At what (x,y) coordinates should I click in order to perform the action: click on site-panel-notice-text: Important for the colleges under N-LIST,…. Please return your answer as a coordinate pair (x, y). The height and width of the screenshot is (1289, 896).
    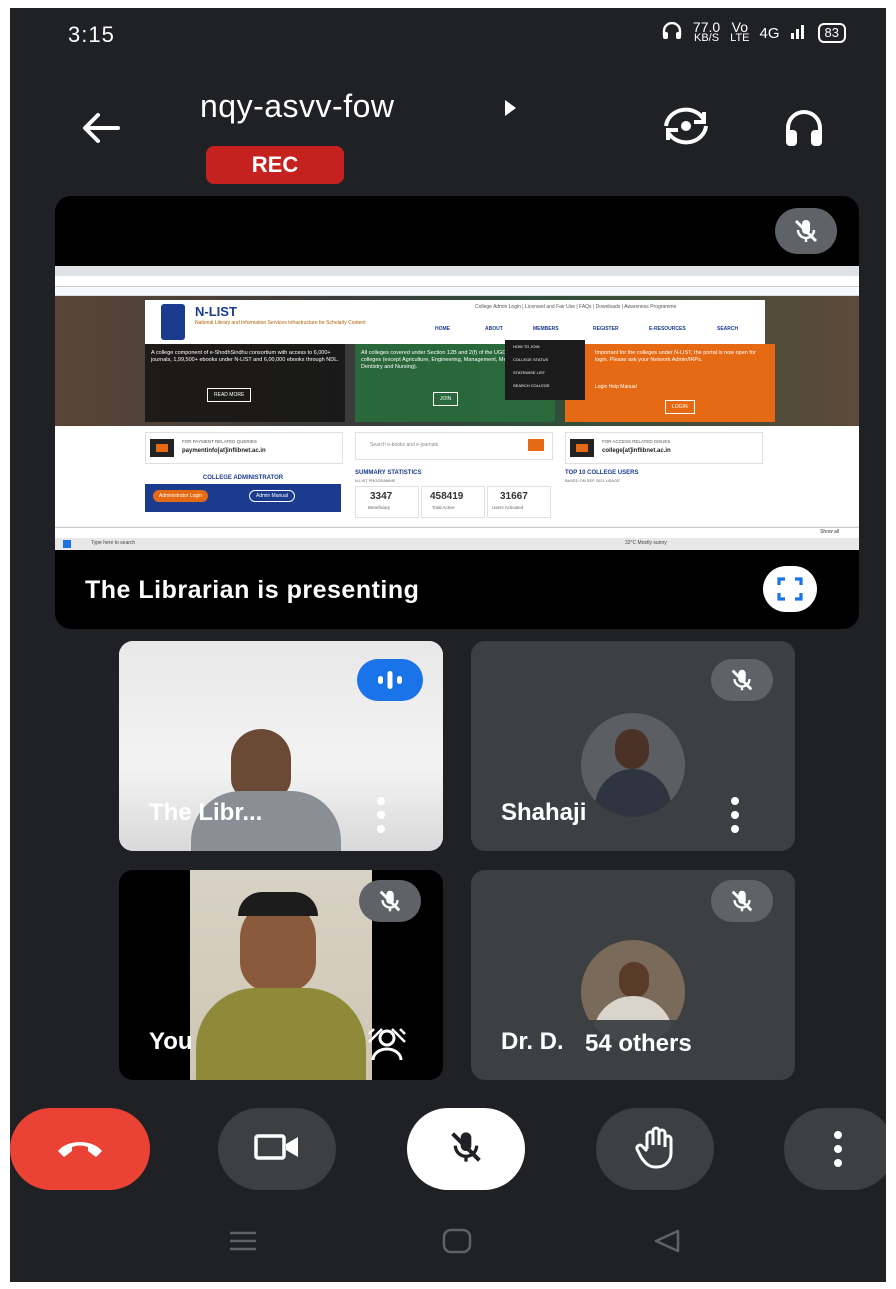
    Looking at the image, I should click on (675, 356).